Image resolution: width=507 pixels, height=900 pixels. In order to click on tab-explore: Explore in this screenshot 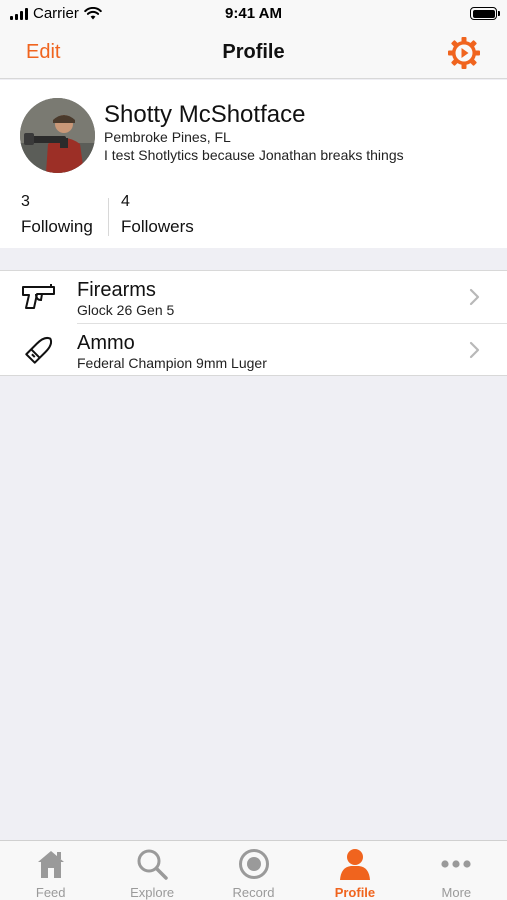, I will do `click(151, 870)`.